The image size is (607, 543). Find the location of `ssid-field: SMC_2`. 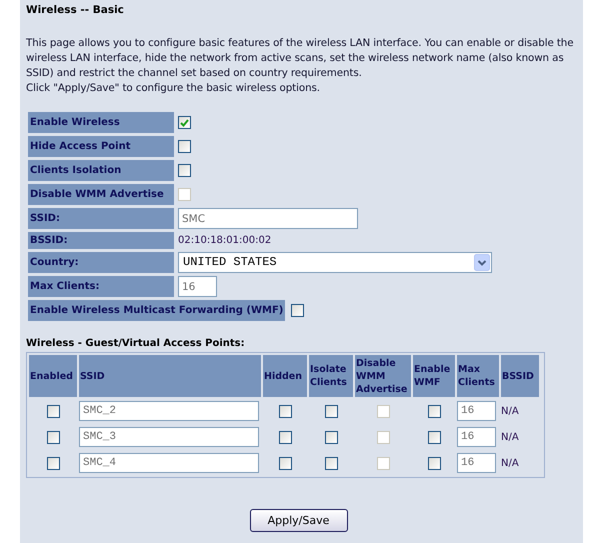

ssid-field: SMC_2 is located at coordinates (169, 411).